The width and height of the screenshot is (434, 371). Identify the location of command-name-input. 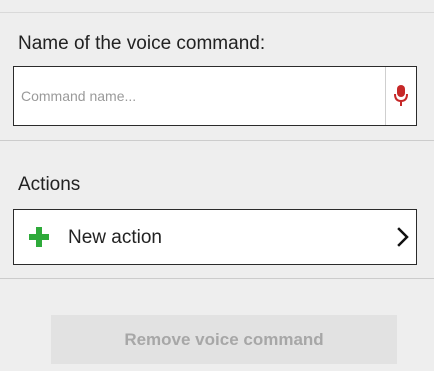
(200, 96).